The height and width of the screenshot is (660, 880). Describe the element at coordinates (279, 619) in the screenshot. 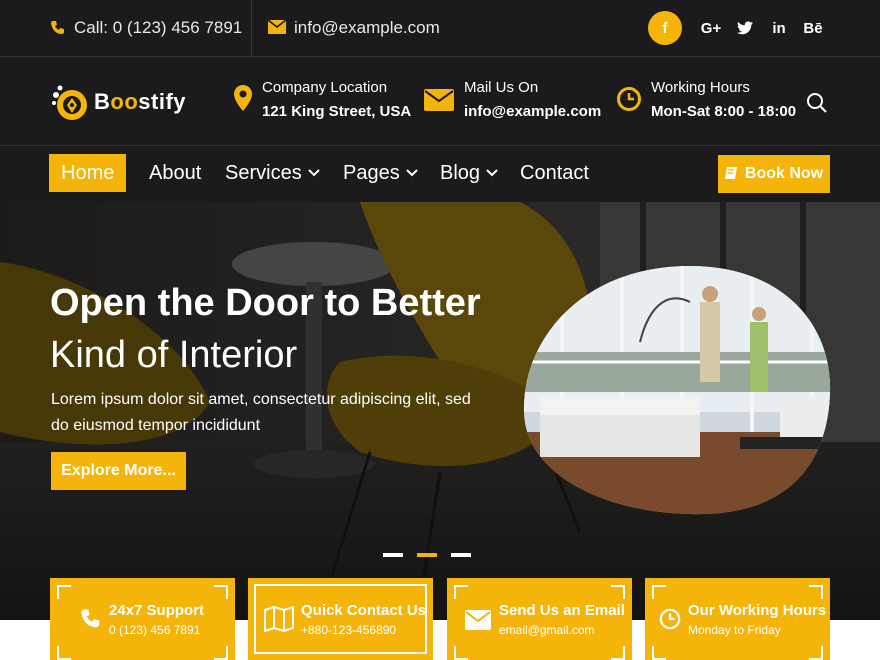

I see `map-icon` at that location.